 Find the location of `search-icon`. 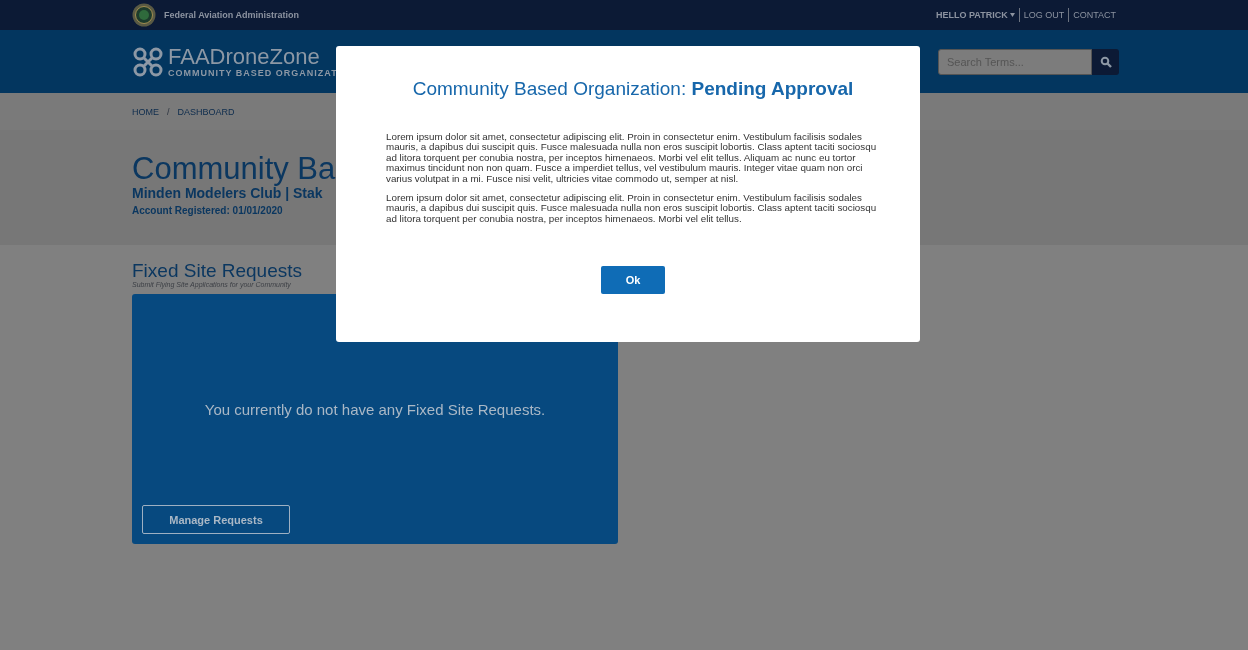

search-icon is located at coordinates (1105, 61).